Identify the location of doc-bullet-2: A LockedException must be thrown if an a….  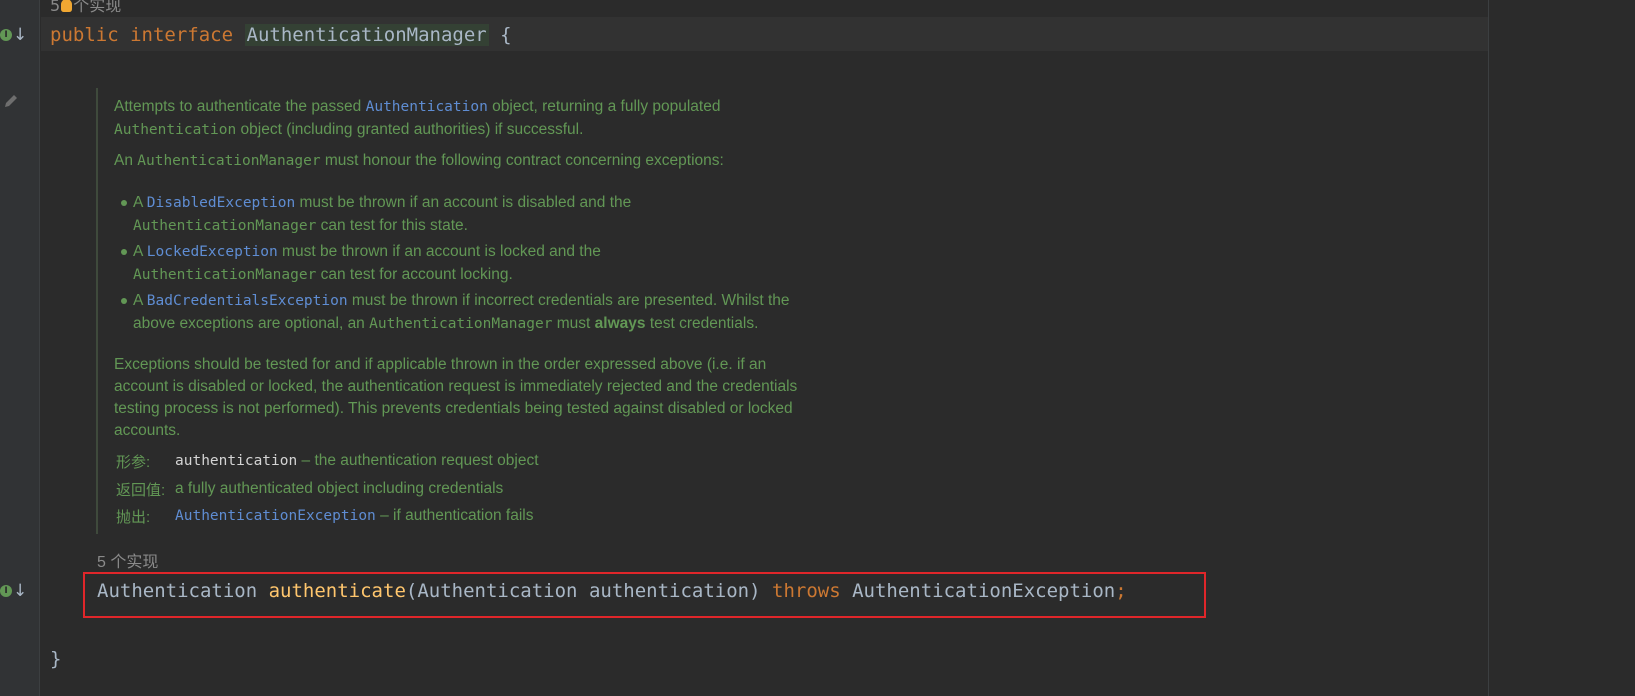
(367, 251).